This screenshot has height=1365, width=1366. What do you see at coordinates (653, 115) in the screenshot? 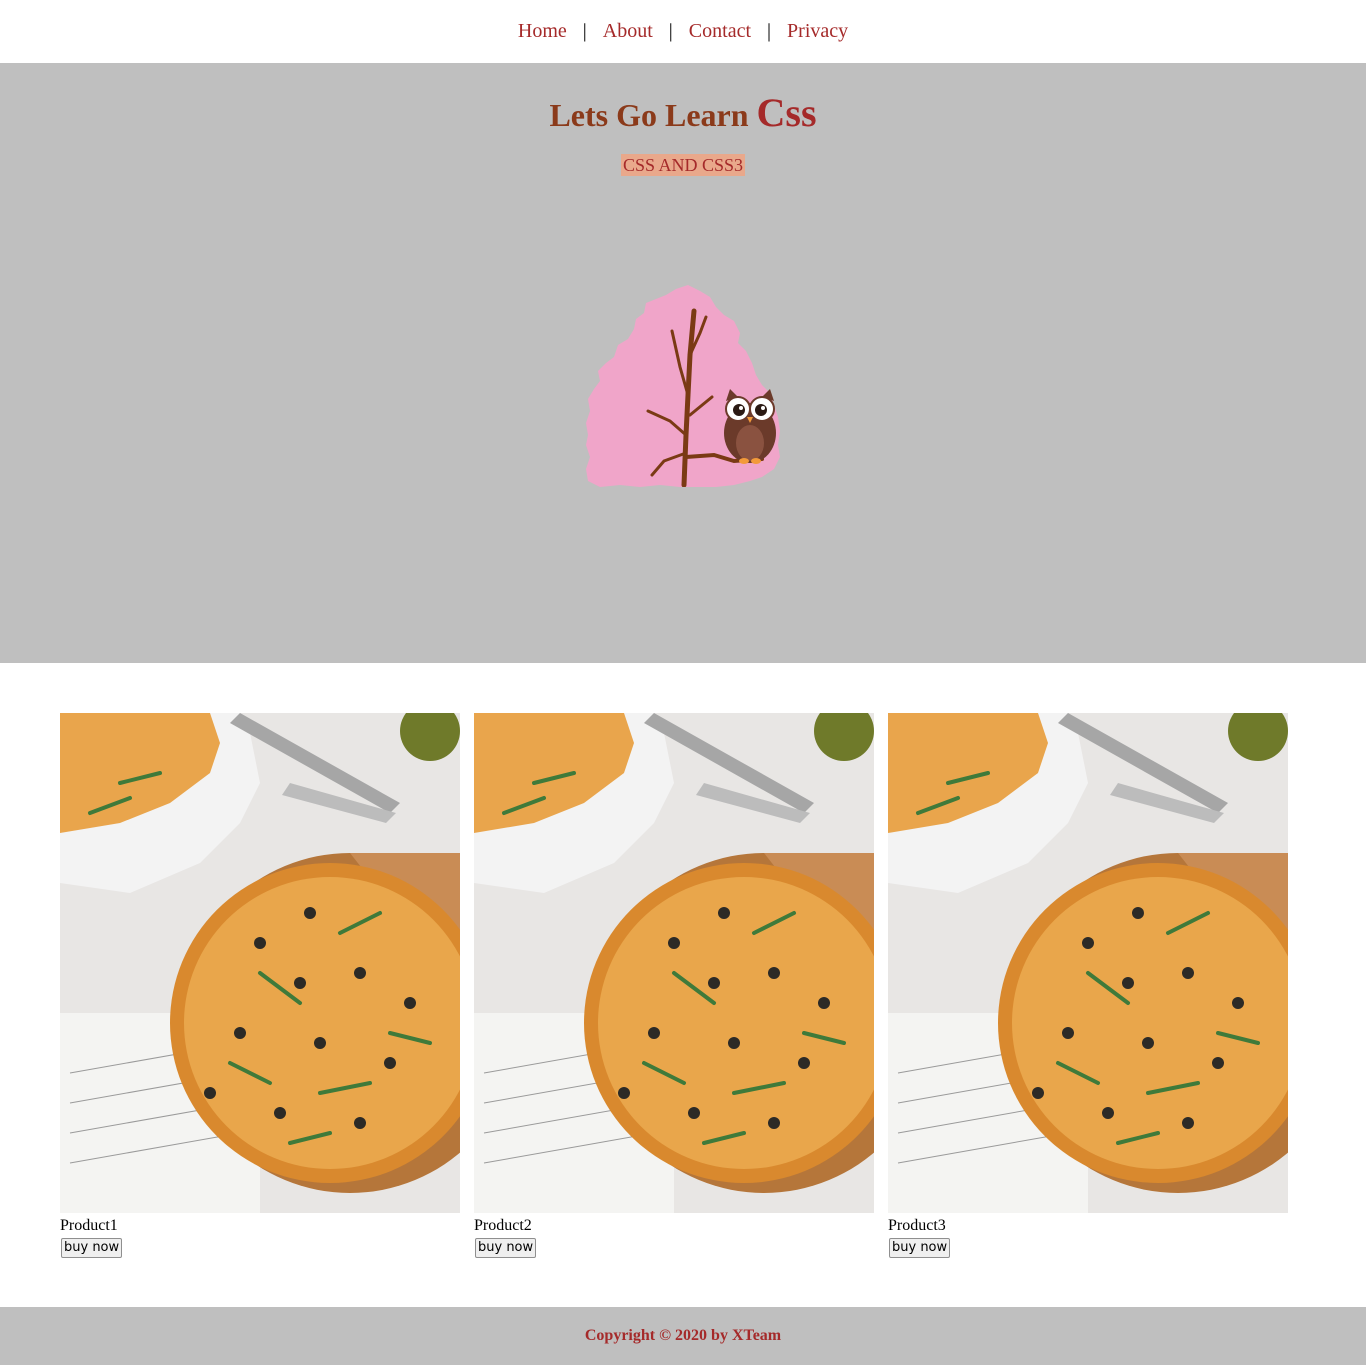
I see `hero-title-prefix: Lets Go Learn` at bounding box center [653, 115].